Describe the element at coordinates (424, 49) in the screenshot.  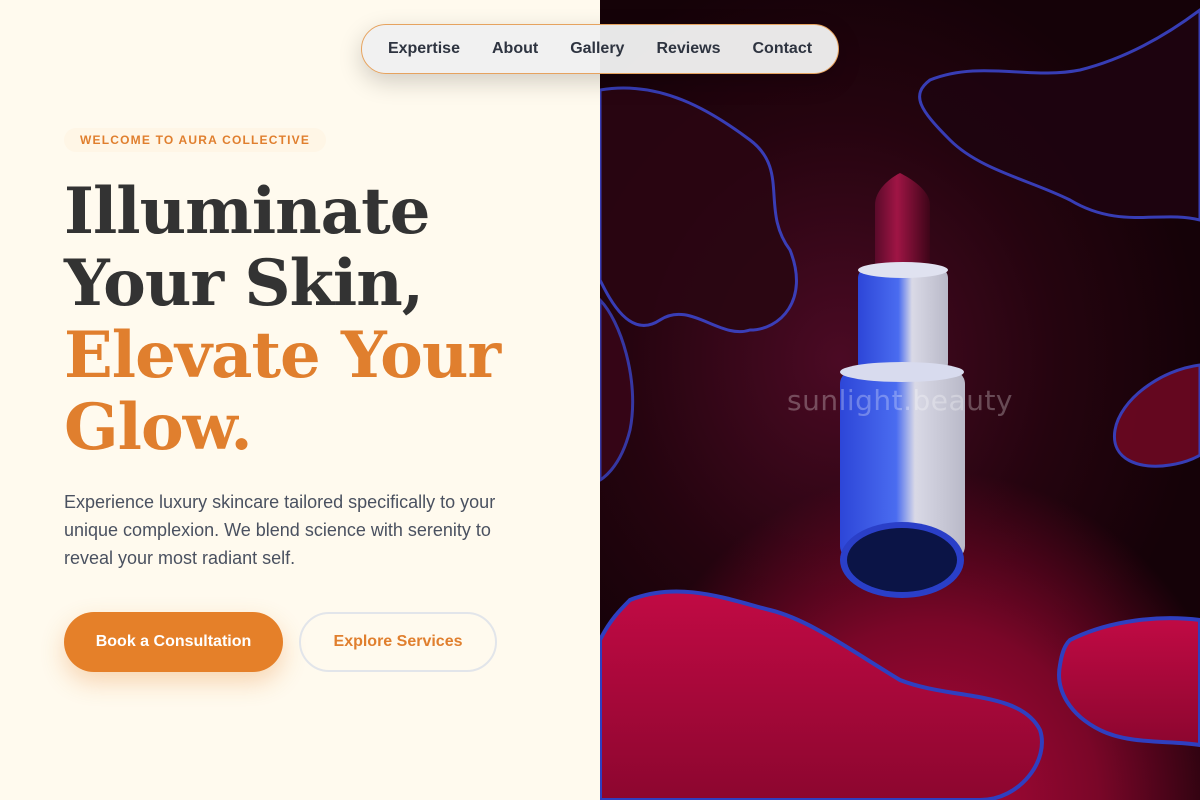
I see `nav-item-expertise: Expertise` at that location.